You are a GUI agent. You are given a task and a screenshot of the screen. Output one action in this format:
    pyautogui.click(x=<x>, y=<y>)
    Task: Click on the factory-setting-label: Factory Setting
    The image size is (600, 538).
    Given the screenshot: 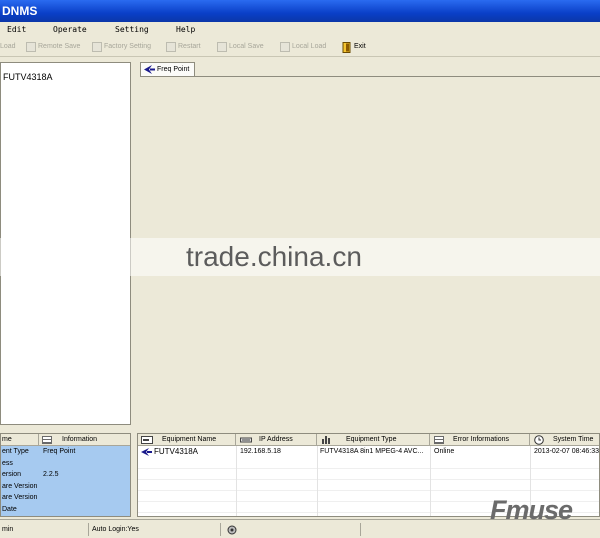 What is the action you would take?
    pyautogui.click(x=128, y=46)
    